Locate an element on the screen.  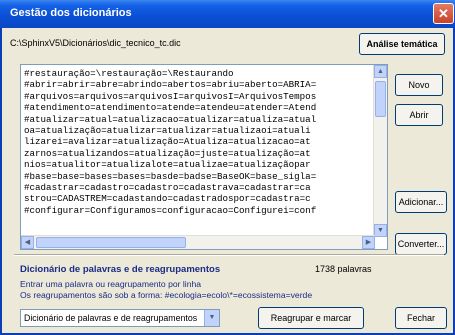
thematic-analysis-button: Análise temática is located at coordinates (402, 44).